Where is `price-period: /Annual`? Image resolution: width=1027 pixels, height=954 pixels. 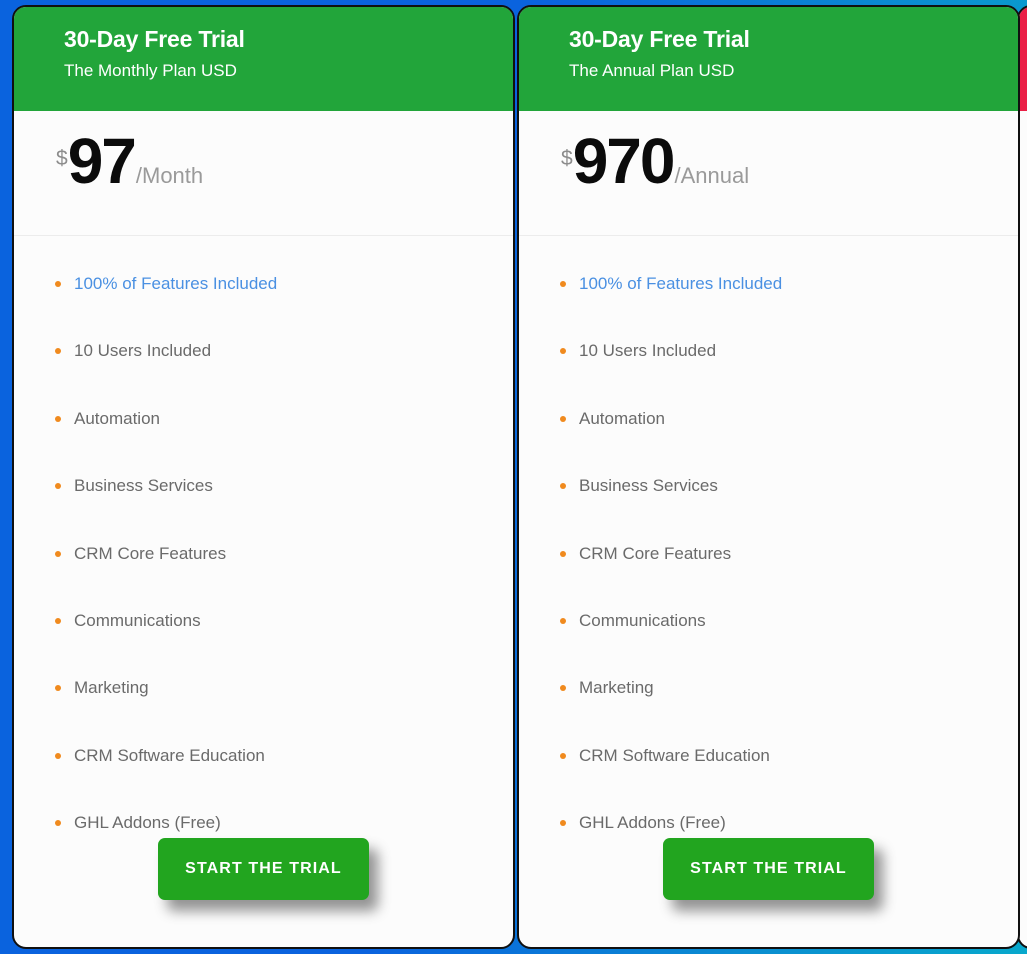
price-period: /Annual is located at coordinates (712, 175).